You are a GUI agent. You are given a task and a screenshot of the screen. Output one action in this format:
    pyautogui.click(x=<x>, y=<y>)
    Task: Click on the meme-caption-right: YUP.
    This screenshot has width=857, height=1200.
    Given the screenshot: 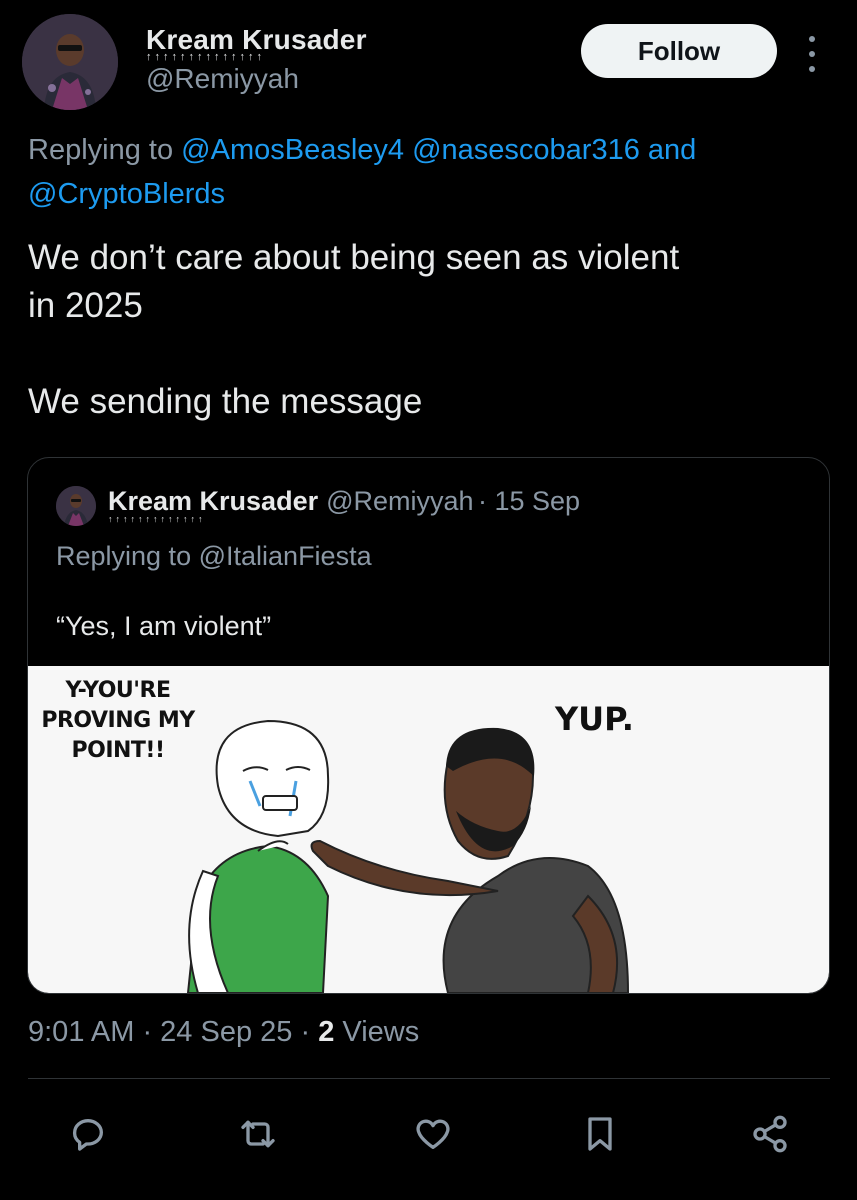 What is the action you would take?
    pyautogui.click(x=594, y=719)
    